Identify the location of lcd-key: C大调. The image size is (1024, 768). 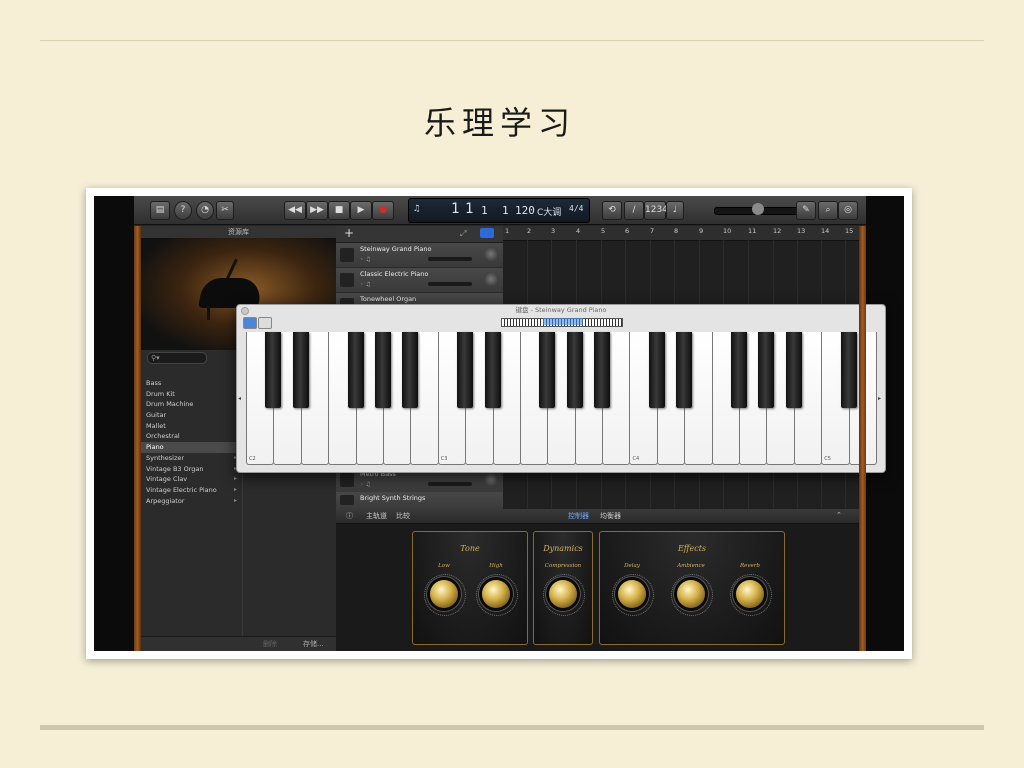
(549, 213).